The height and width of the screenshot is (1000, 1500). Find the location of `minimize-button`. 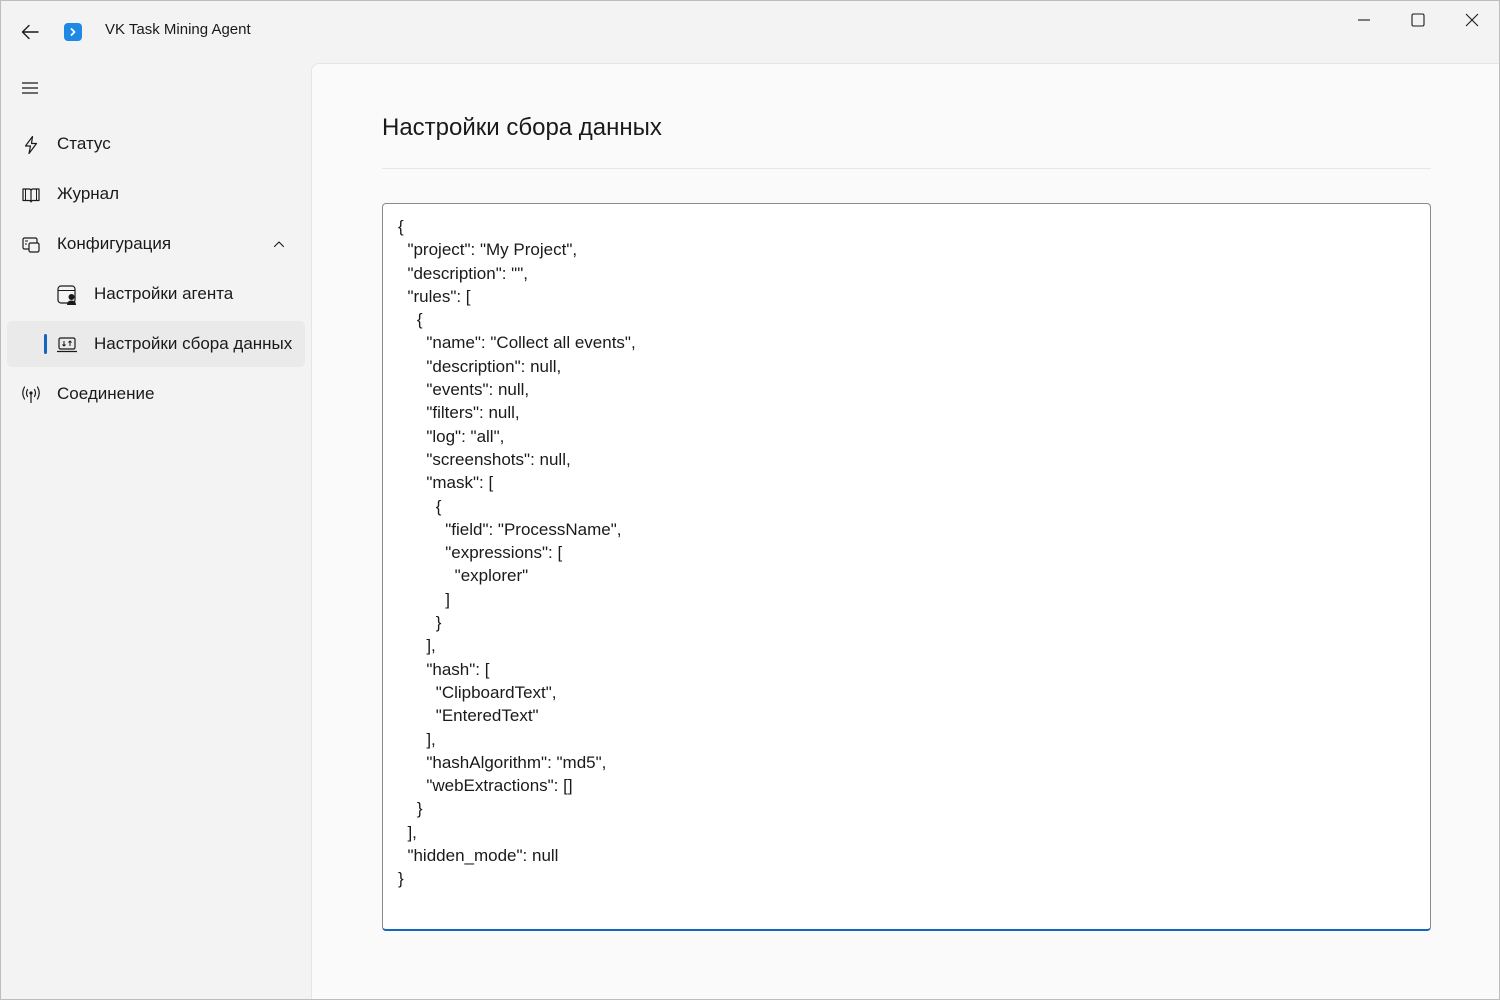

minimize-button is located at coordinates (1364, 20).